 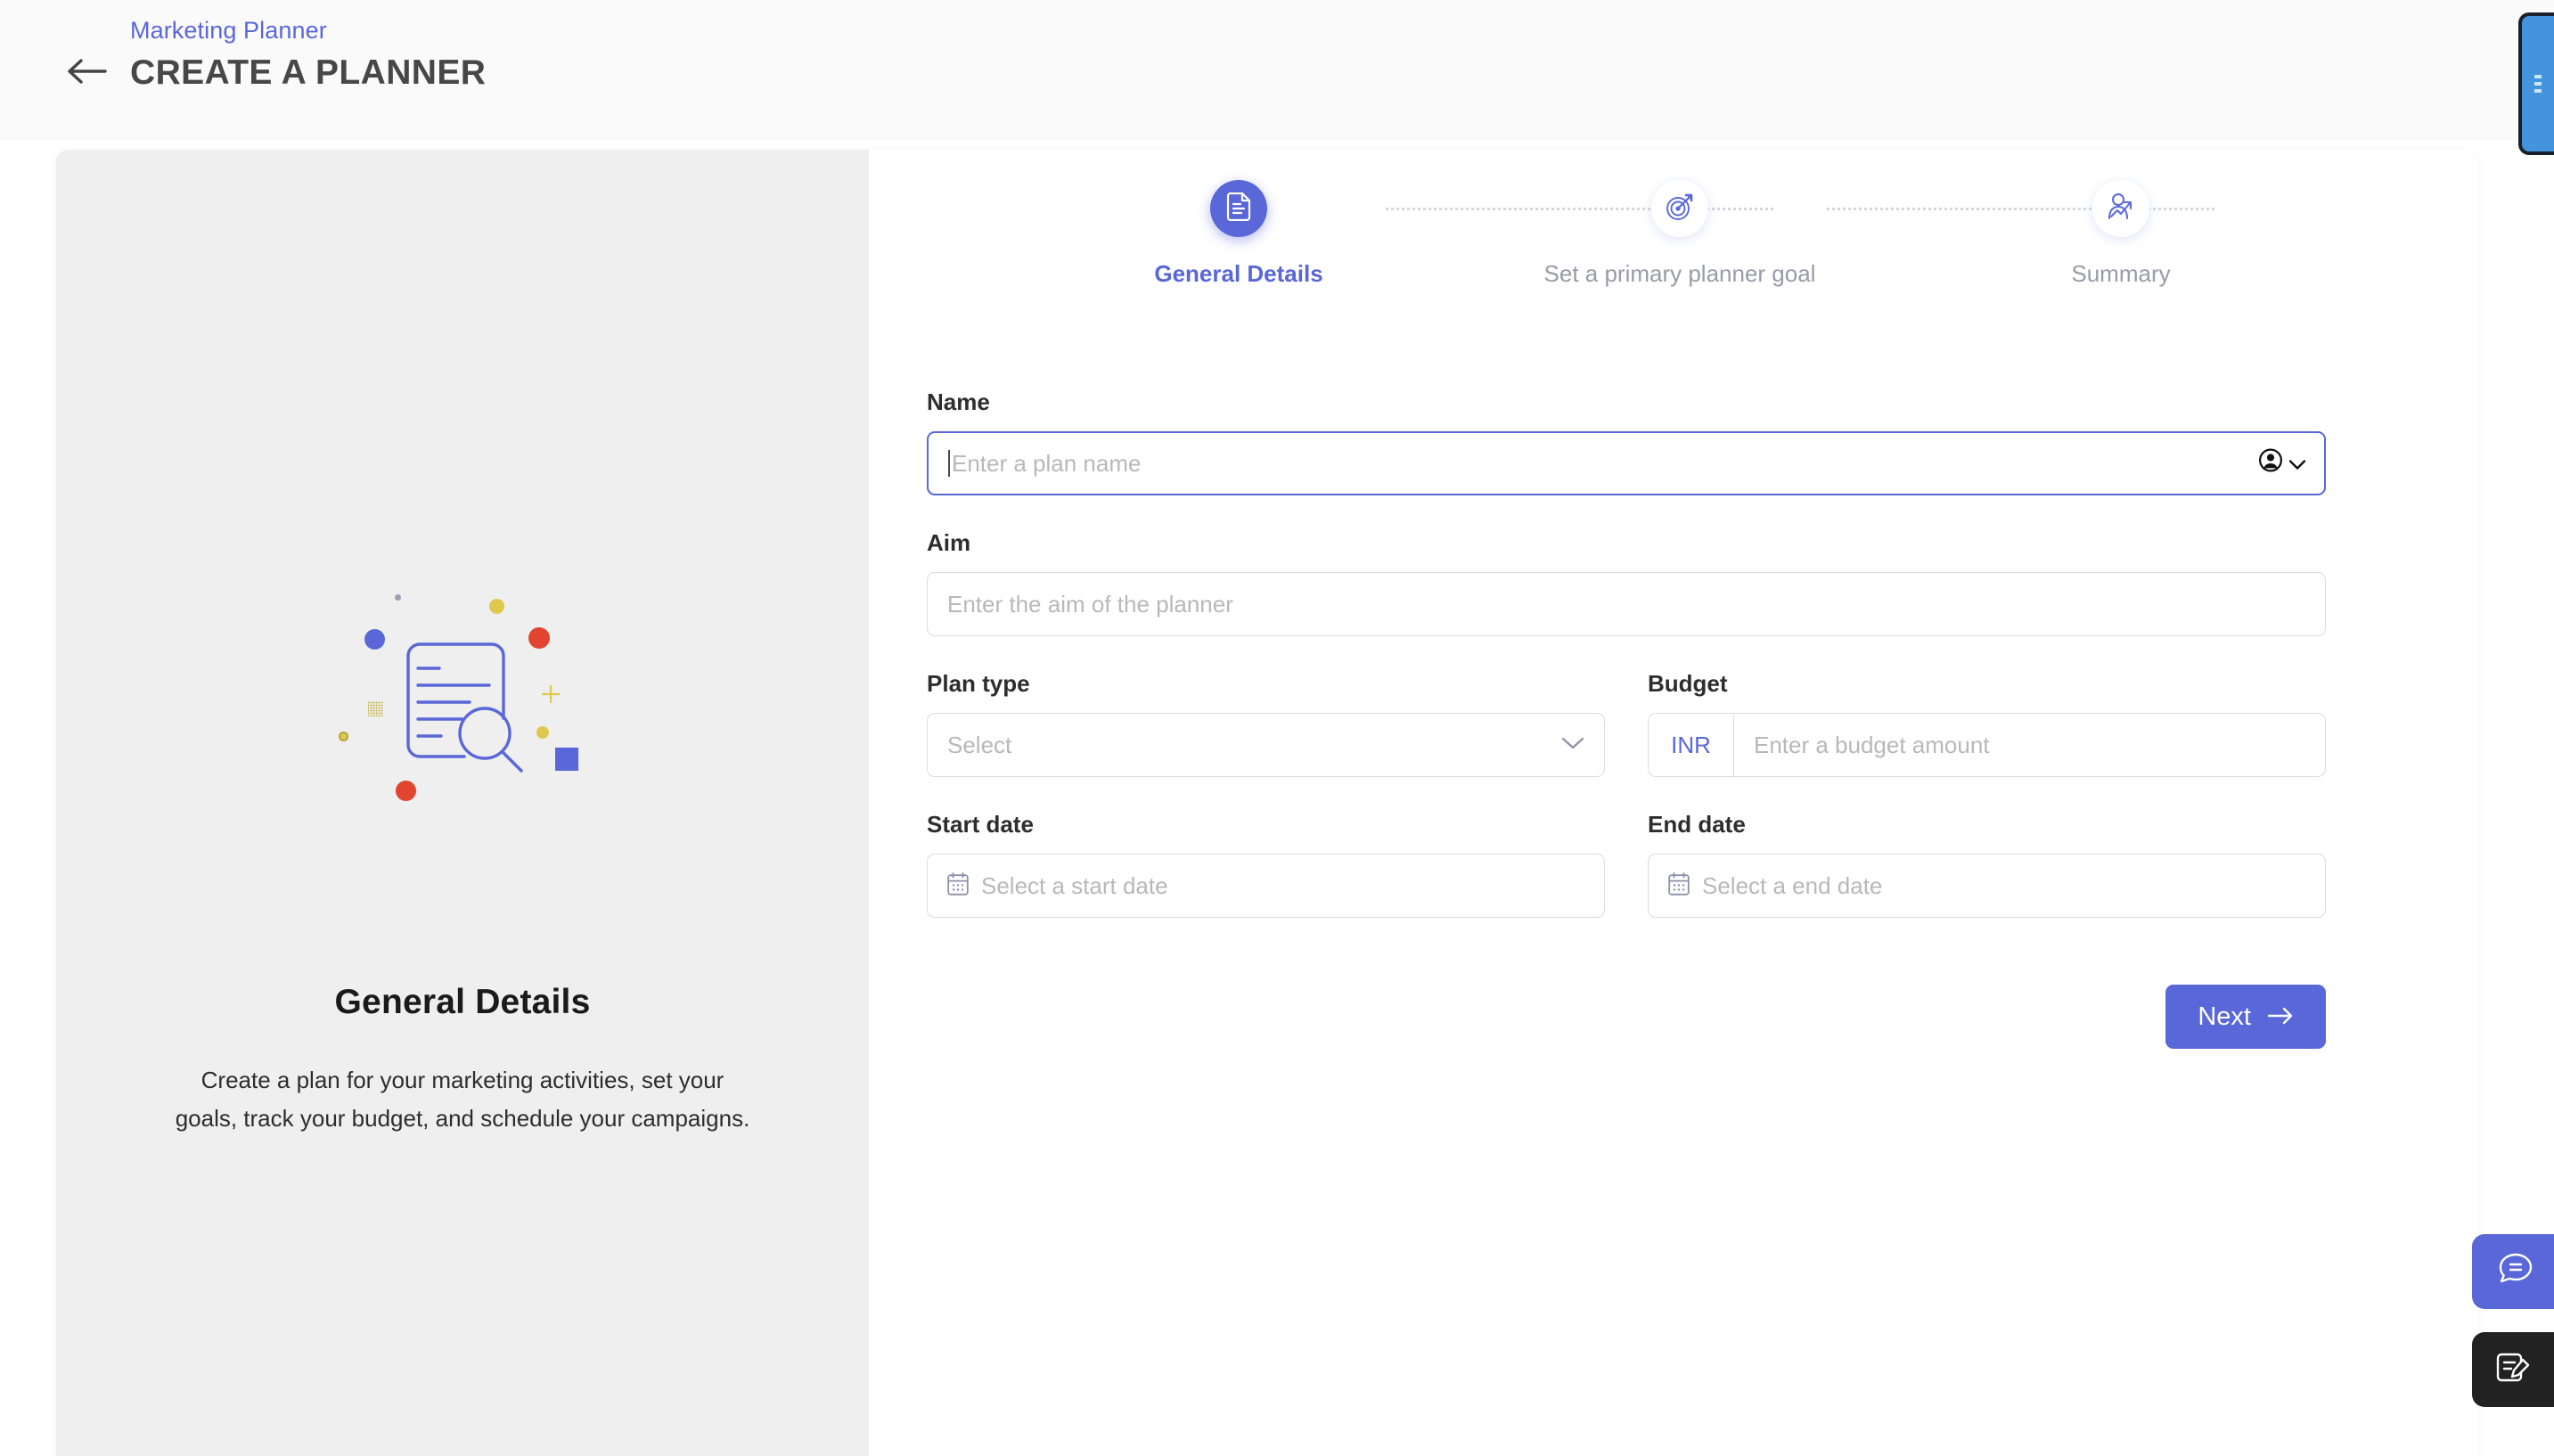 I want to click on end-date-placeholder: Select a end date, so click(x=1792, y=885).